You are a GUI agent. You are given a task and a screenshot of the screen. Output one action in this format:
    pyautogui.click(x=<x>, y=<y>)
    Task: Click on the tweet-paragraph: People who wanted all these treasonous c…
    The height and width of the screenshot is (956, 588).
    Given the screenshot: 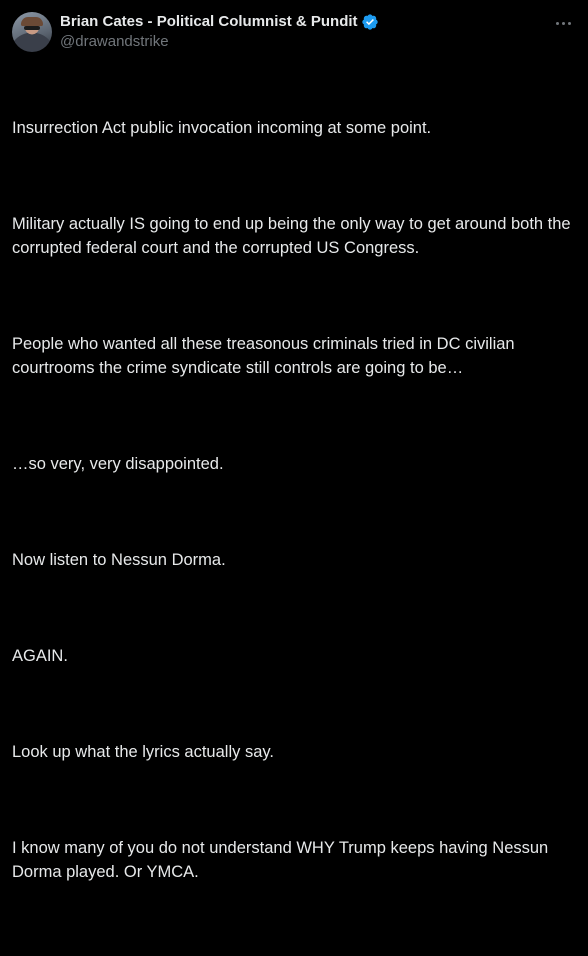 What is the action you would take?
    pyautogui.click(x=266, y=356)
    